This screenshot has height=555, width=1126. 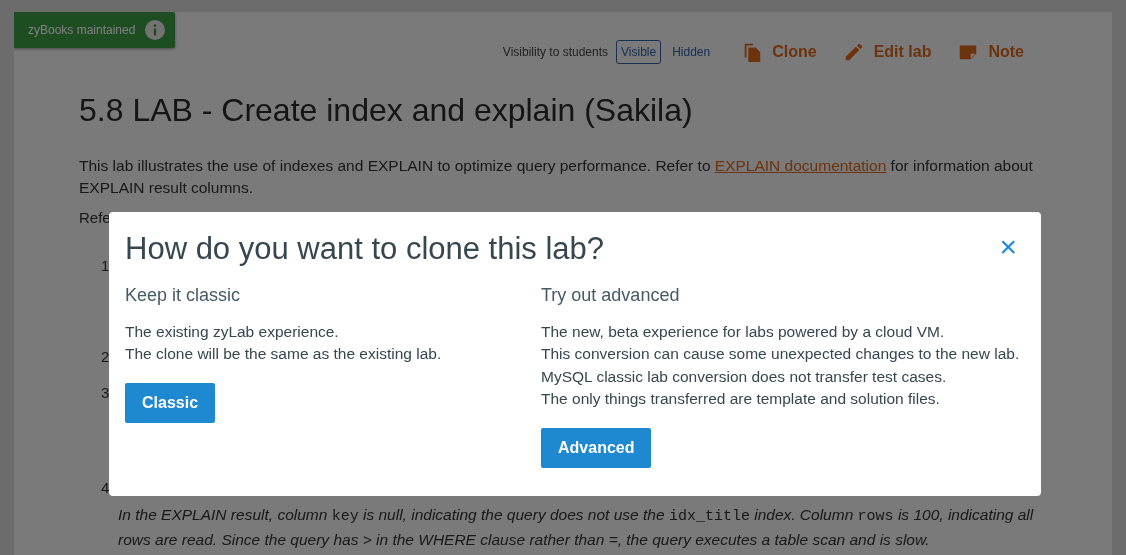 I want to click on option-description: The only things transferred are template and solution files., so click(x=741, y=399).